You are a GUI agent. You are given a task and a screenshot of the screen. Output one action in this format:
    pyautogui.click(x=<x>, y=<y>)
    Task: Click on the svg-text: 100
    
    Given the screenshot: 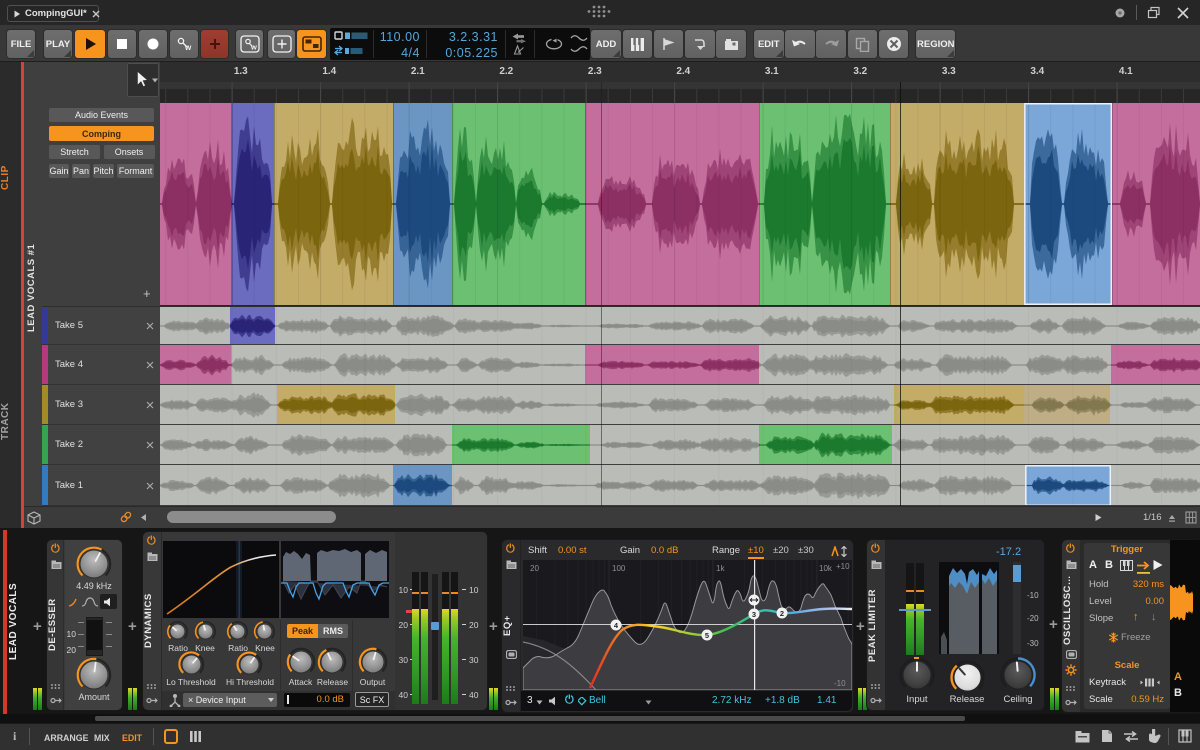 What is the action you would take?
    pyautogui.click(x=619, y=568)
    